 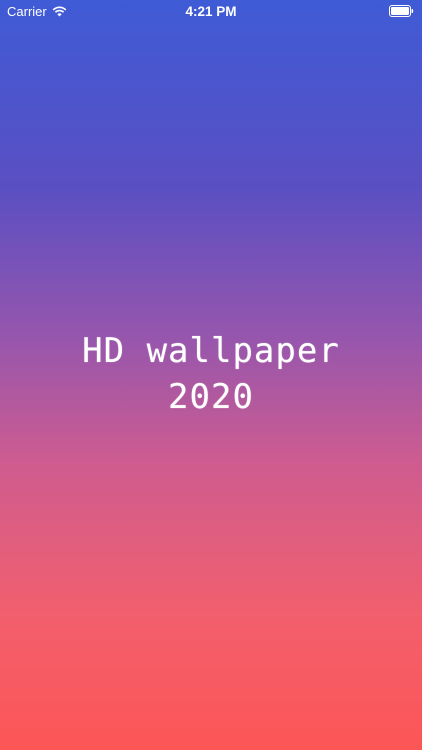 What do you see at coordinates (211, 374) in the screenshot?
I see `splash-title: HD wallpaper 2020` at bounding box center [211, 374].